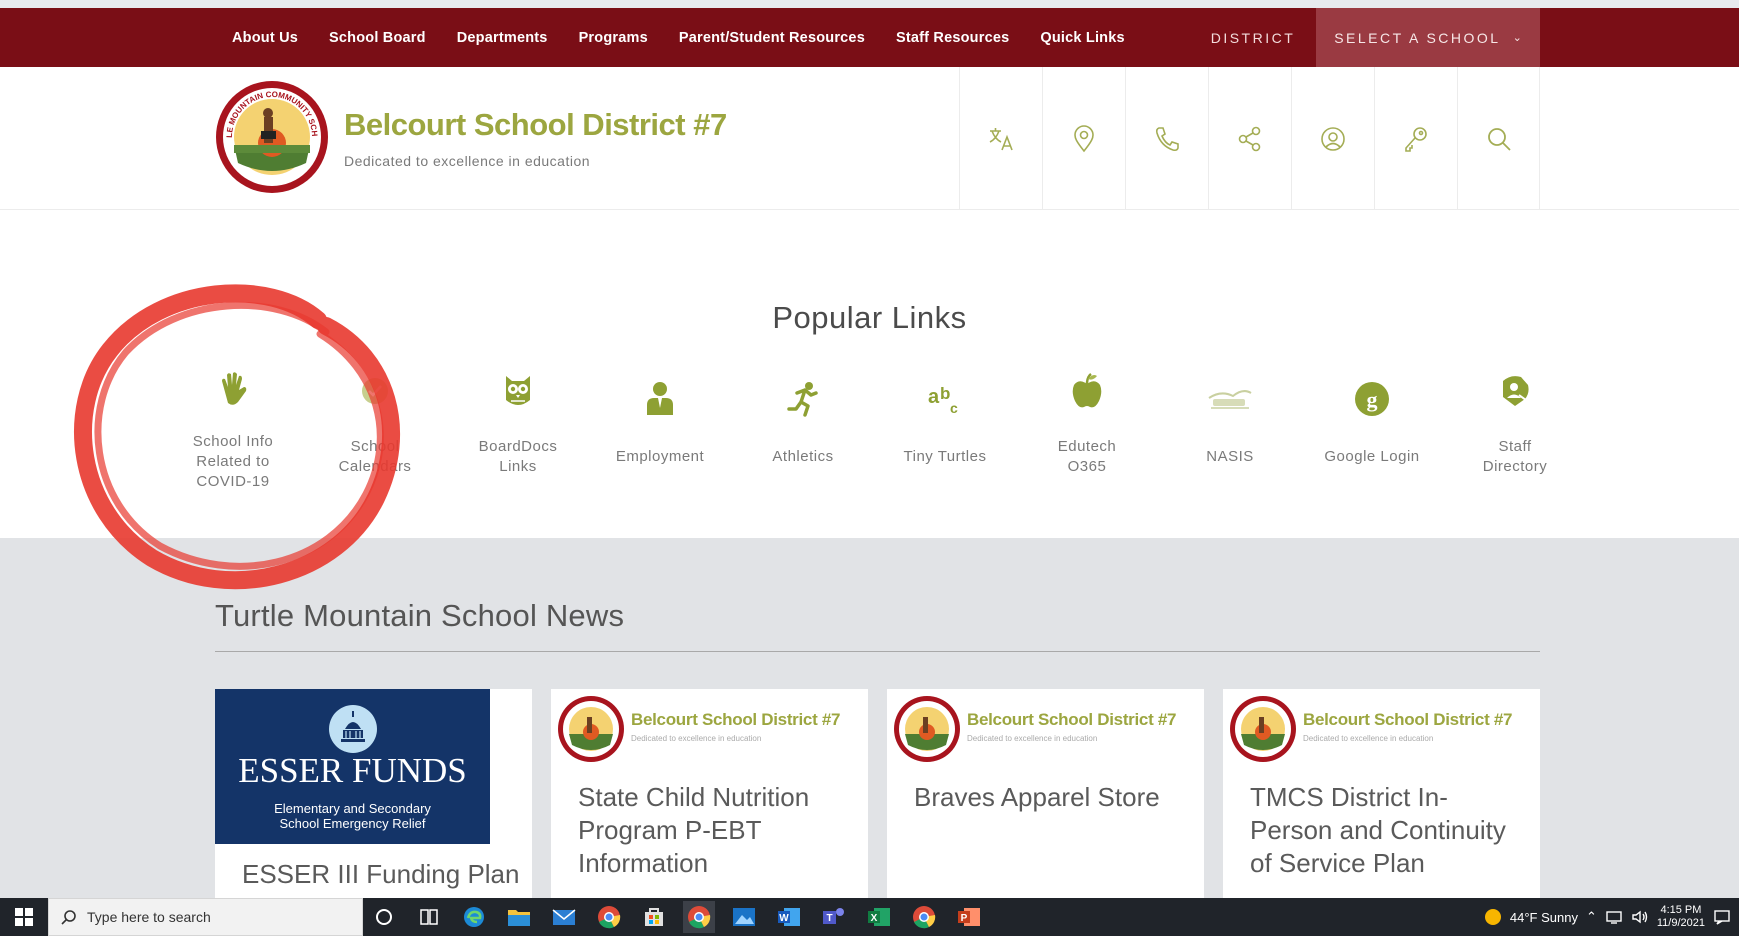 This screenshot has height=936, width=1739. Describe the element at coordinates (352, 823) in the screenshot. I see `banner-sub-line: School Emergency Relief` at that location.